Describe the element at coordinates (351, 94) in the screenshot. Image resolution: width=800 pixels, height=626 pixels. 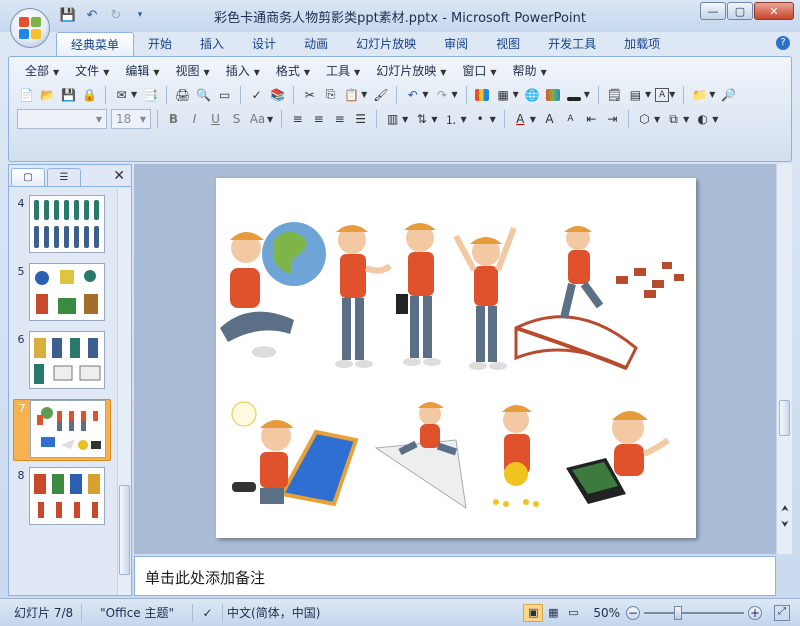
I see `paste-icon: 📋` at that location.